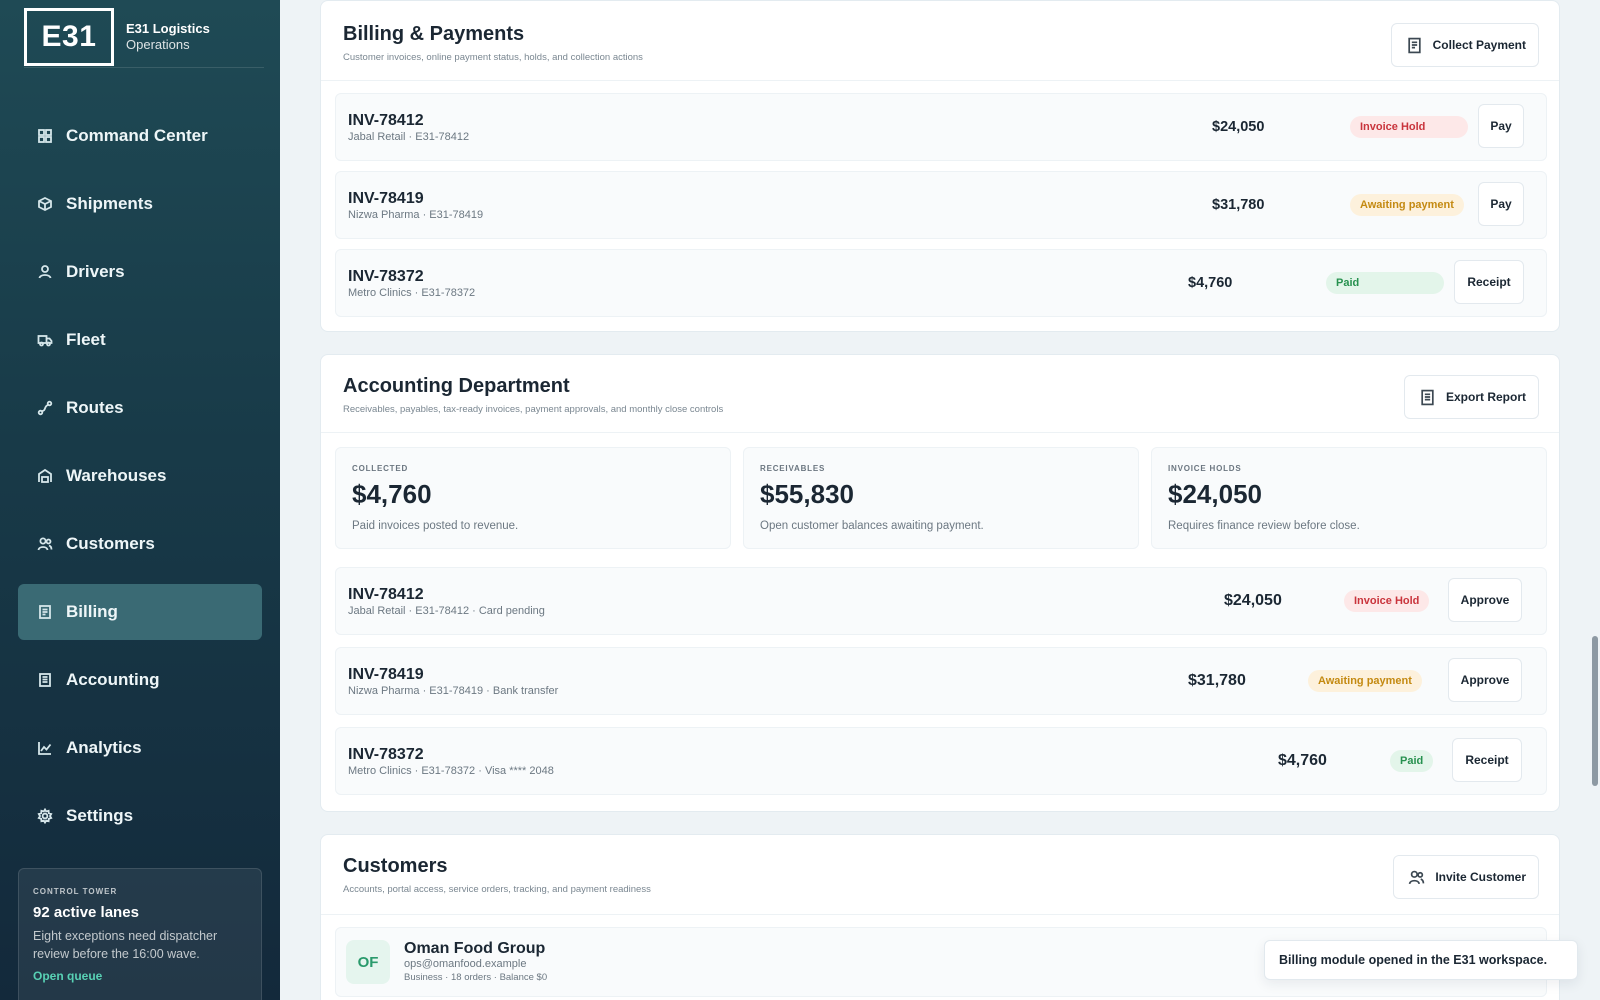 The height and width of the screenshot is (1000, 1600). I want to click on sidebar-item-routes: Routes, so click(140, 408).